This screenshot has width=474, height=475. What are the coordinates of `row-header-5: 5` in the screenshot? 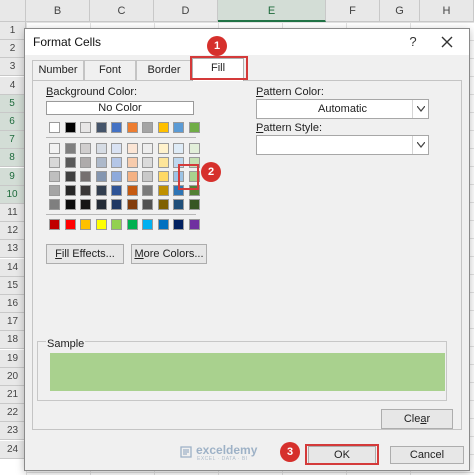 It's located at (13, 103).